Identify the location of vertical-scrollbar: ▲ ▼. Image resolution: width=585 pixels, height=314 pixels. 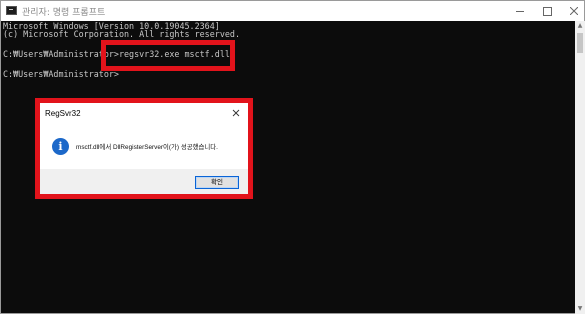
(580, 167).